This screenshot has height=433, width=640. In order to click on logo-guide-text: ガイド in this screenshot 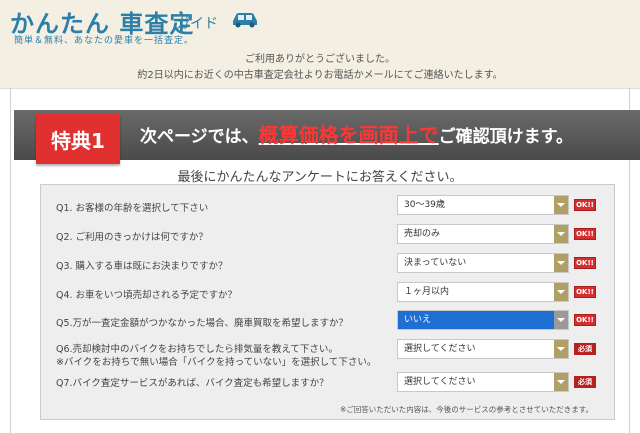, I will do `click(197, 24)`.